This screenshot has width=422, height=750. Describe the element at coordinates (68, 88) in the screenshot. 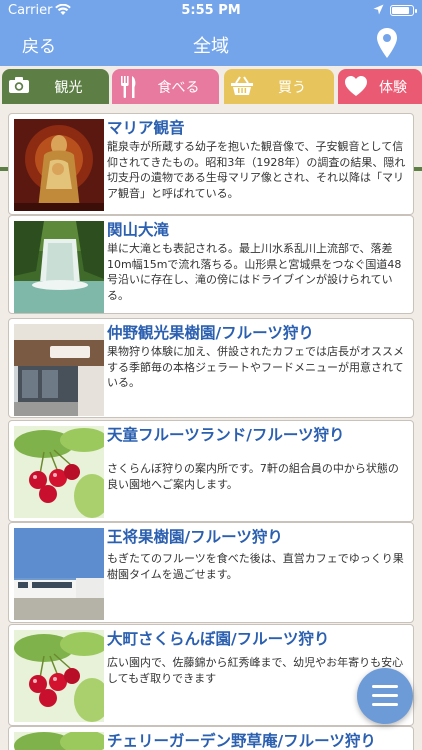

I see `tab-label: 観光` at that location.